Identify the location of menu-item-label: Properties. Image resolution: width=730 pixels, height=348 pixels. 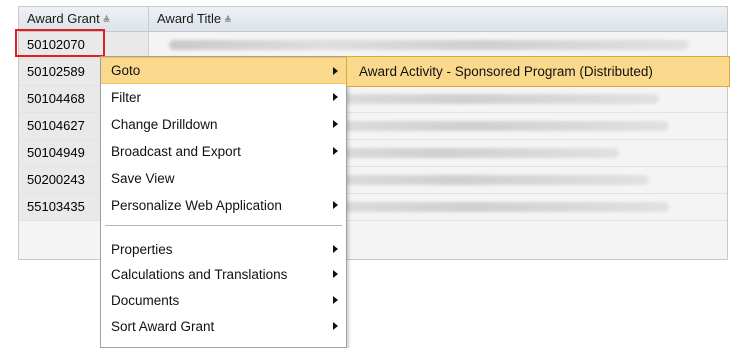
(142, 249).